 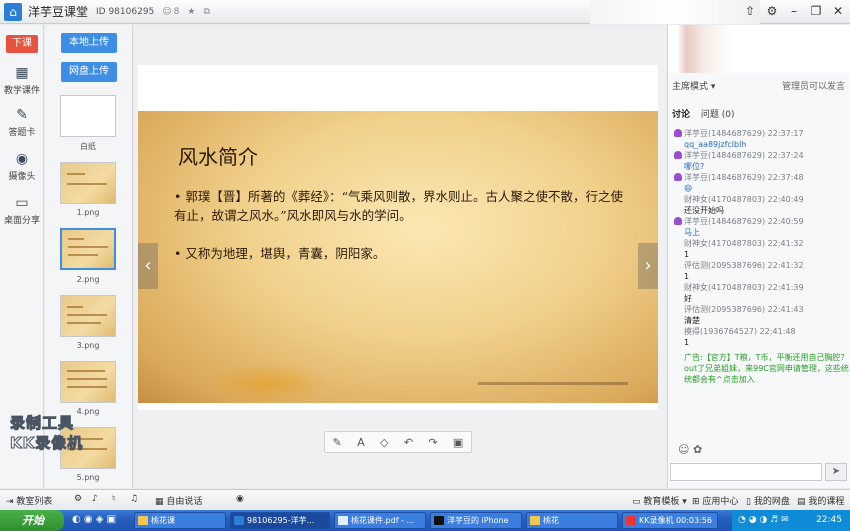 What do you see at coordinates (29, 500) in the screenshot?
I see `classroom-list-button: ⇥ 教室列表` at bounding box center [29, 500].